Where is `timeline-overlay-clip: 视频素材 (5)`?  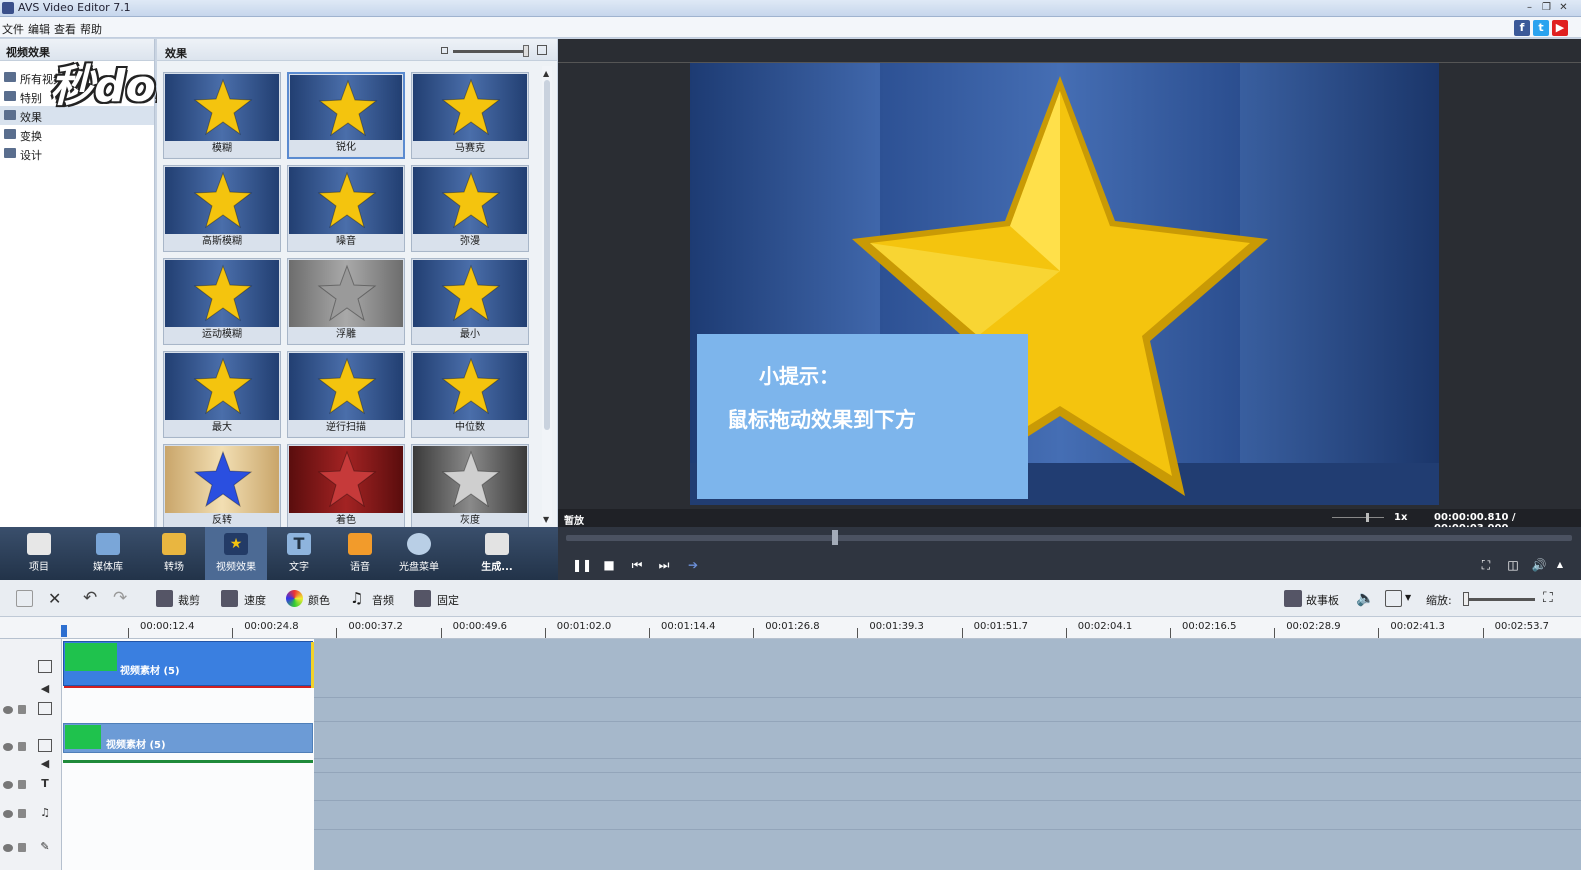
timeline-overlay-clip: 视频素材 (5) is located at coordinates (188, 738).